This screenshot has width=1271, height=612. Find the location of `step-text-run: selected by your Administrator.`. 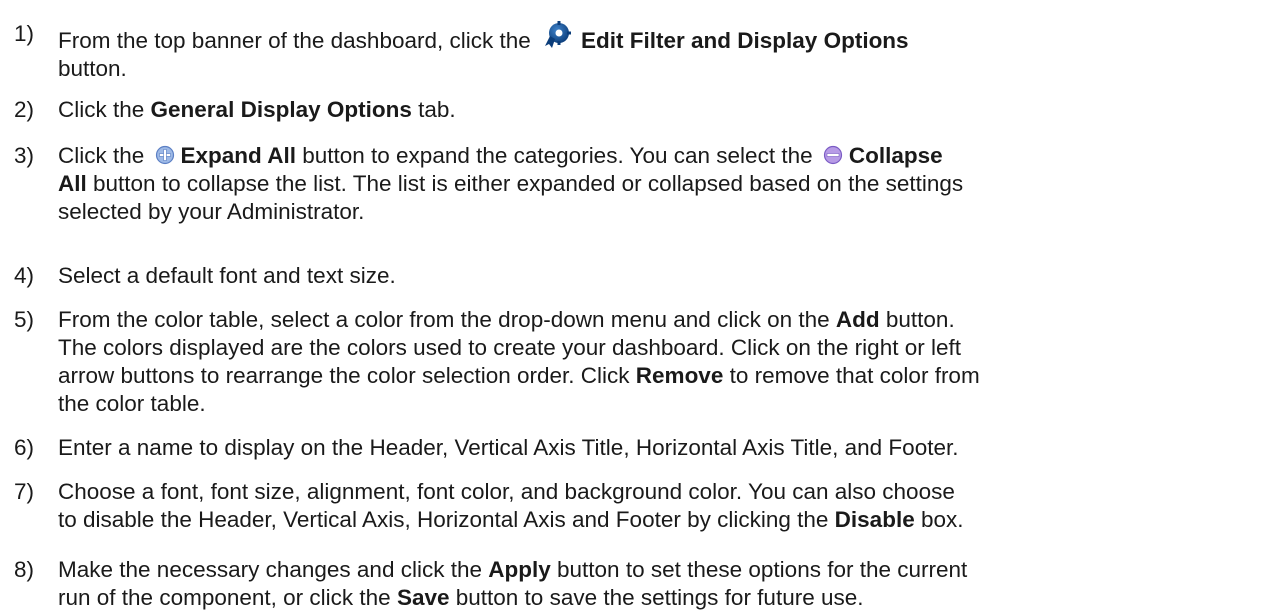

step-text-run: selected by your Administrator. is located at coordinates (211, 211).